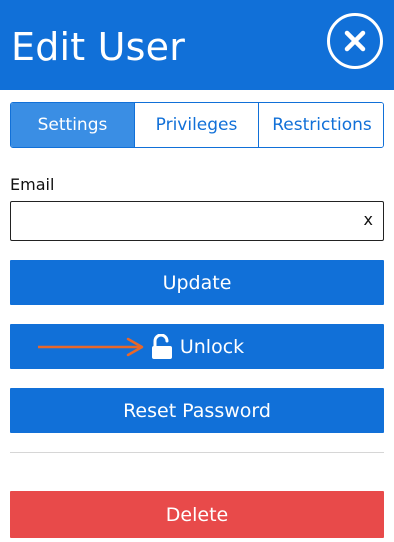  I want to click on page-title: Edit User, so click(98, 47).